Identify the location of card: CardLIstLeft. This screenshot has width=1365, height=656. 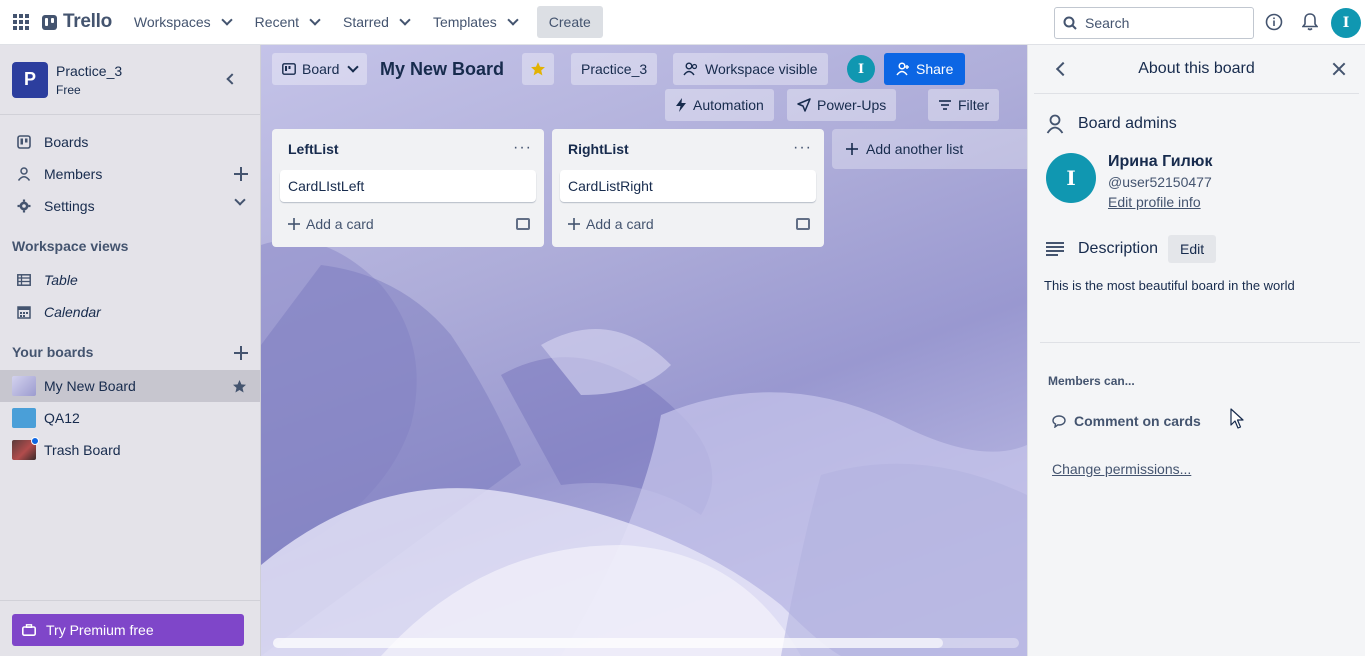
(408, 186).